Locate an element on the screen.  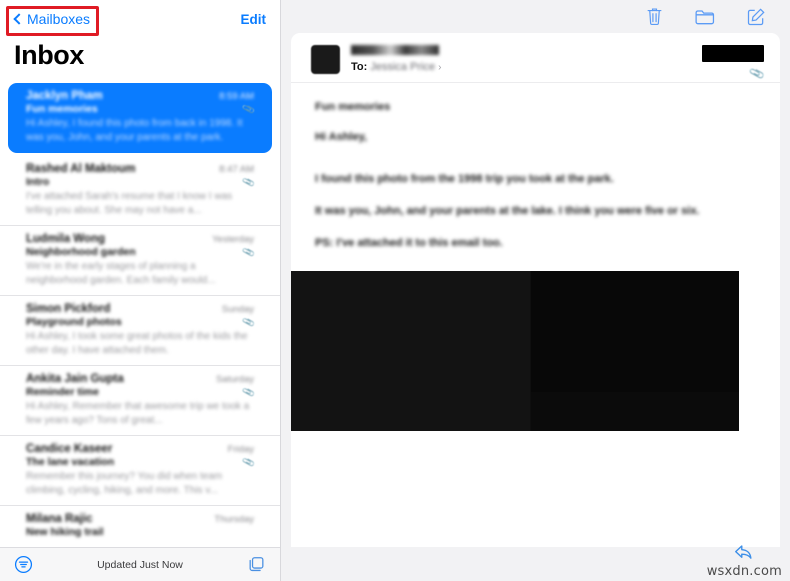
avatar is located at coordinates (325, 59).